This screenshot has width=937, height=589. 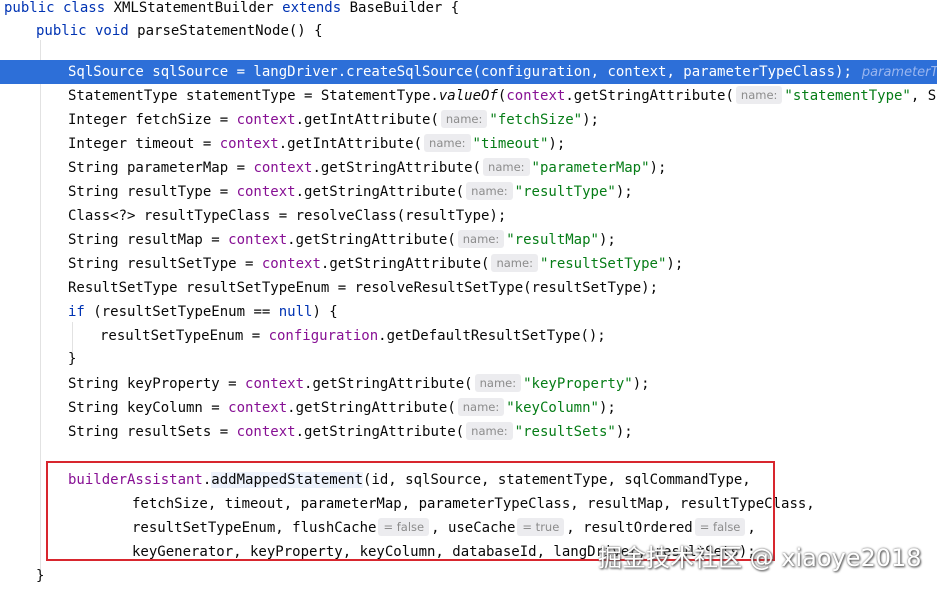 I want to click on code-line: if (resultSetTypeEnum == null) {, so click(x=468, y=312).